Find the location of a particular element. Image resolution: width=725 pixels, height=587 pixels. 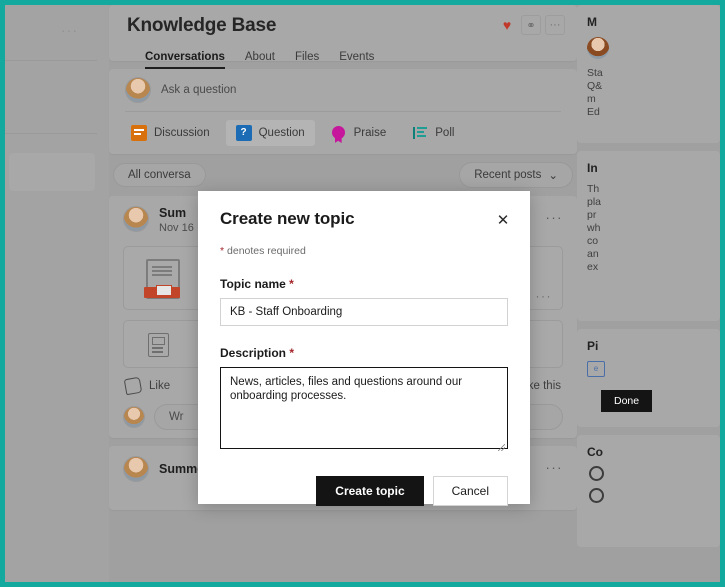

dialog-button-row: Create topic Cancel is located at coordinates (364, 491).